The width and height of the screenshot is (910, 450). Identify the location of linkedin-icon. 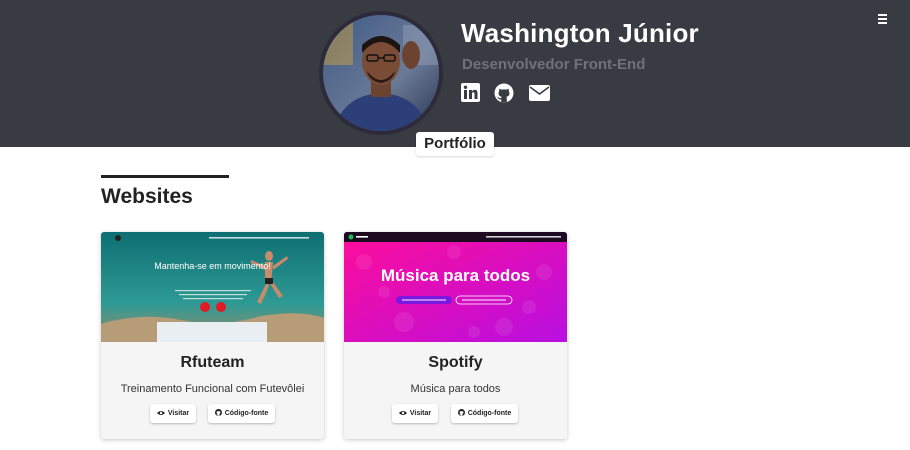
(472, 94).